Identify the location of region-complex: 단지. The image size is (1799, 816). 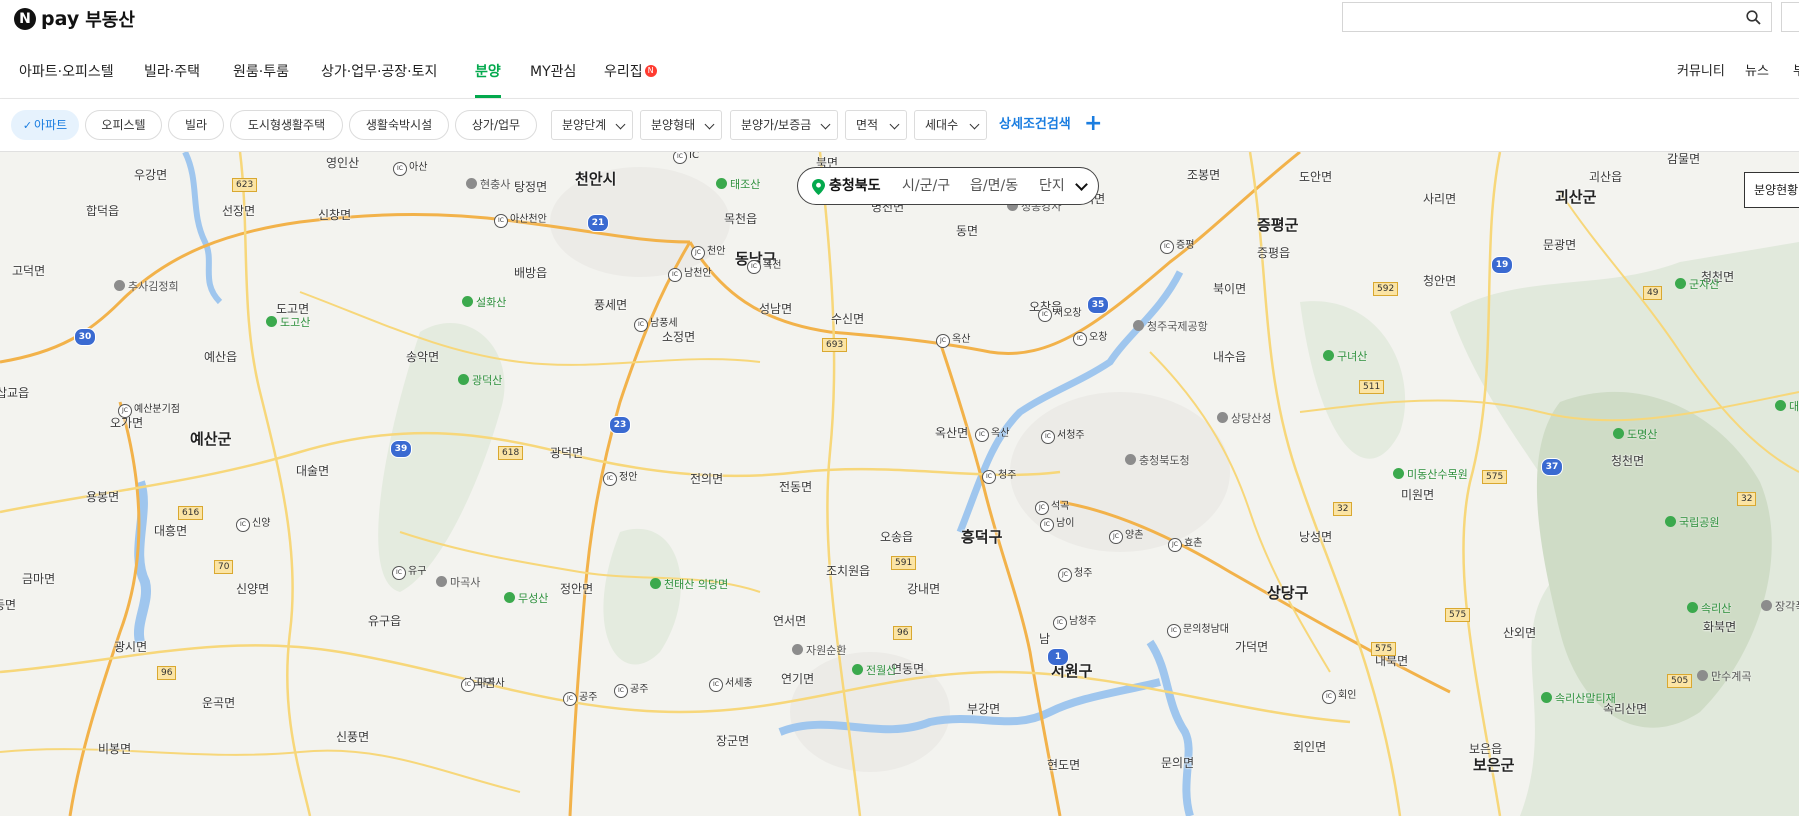
(1052, 186).